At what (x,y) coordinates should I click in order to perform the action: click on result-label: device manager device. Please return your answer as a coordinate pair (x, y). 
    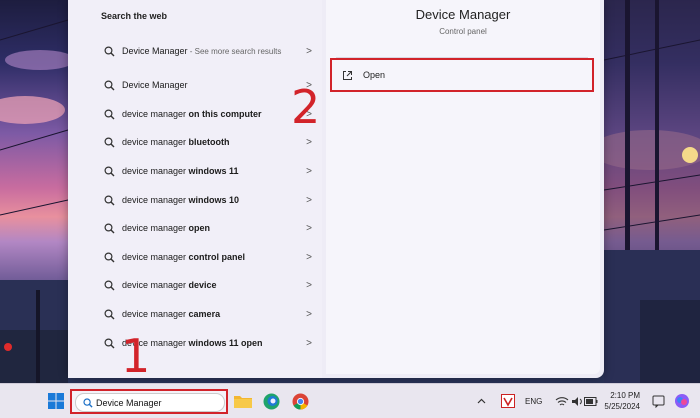
    Looking at the image, I should click on (169, 284).